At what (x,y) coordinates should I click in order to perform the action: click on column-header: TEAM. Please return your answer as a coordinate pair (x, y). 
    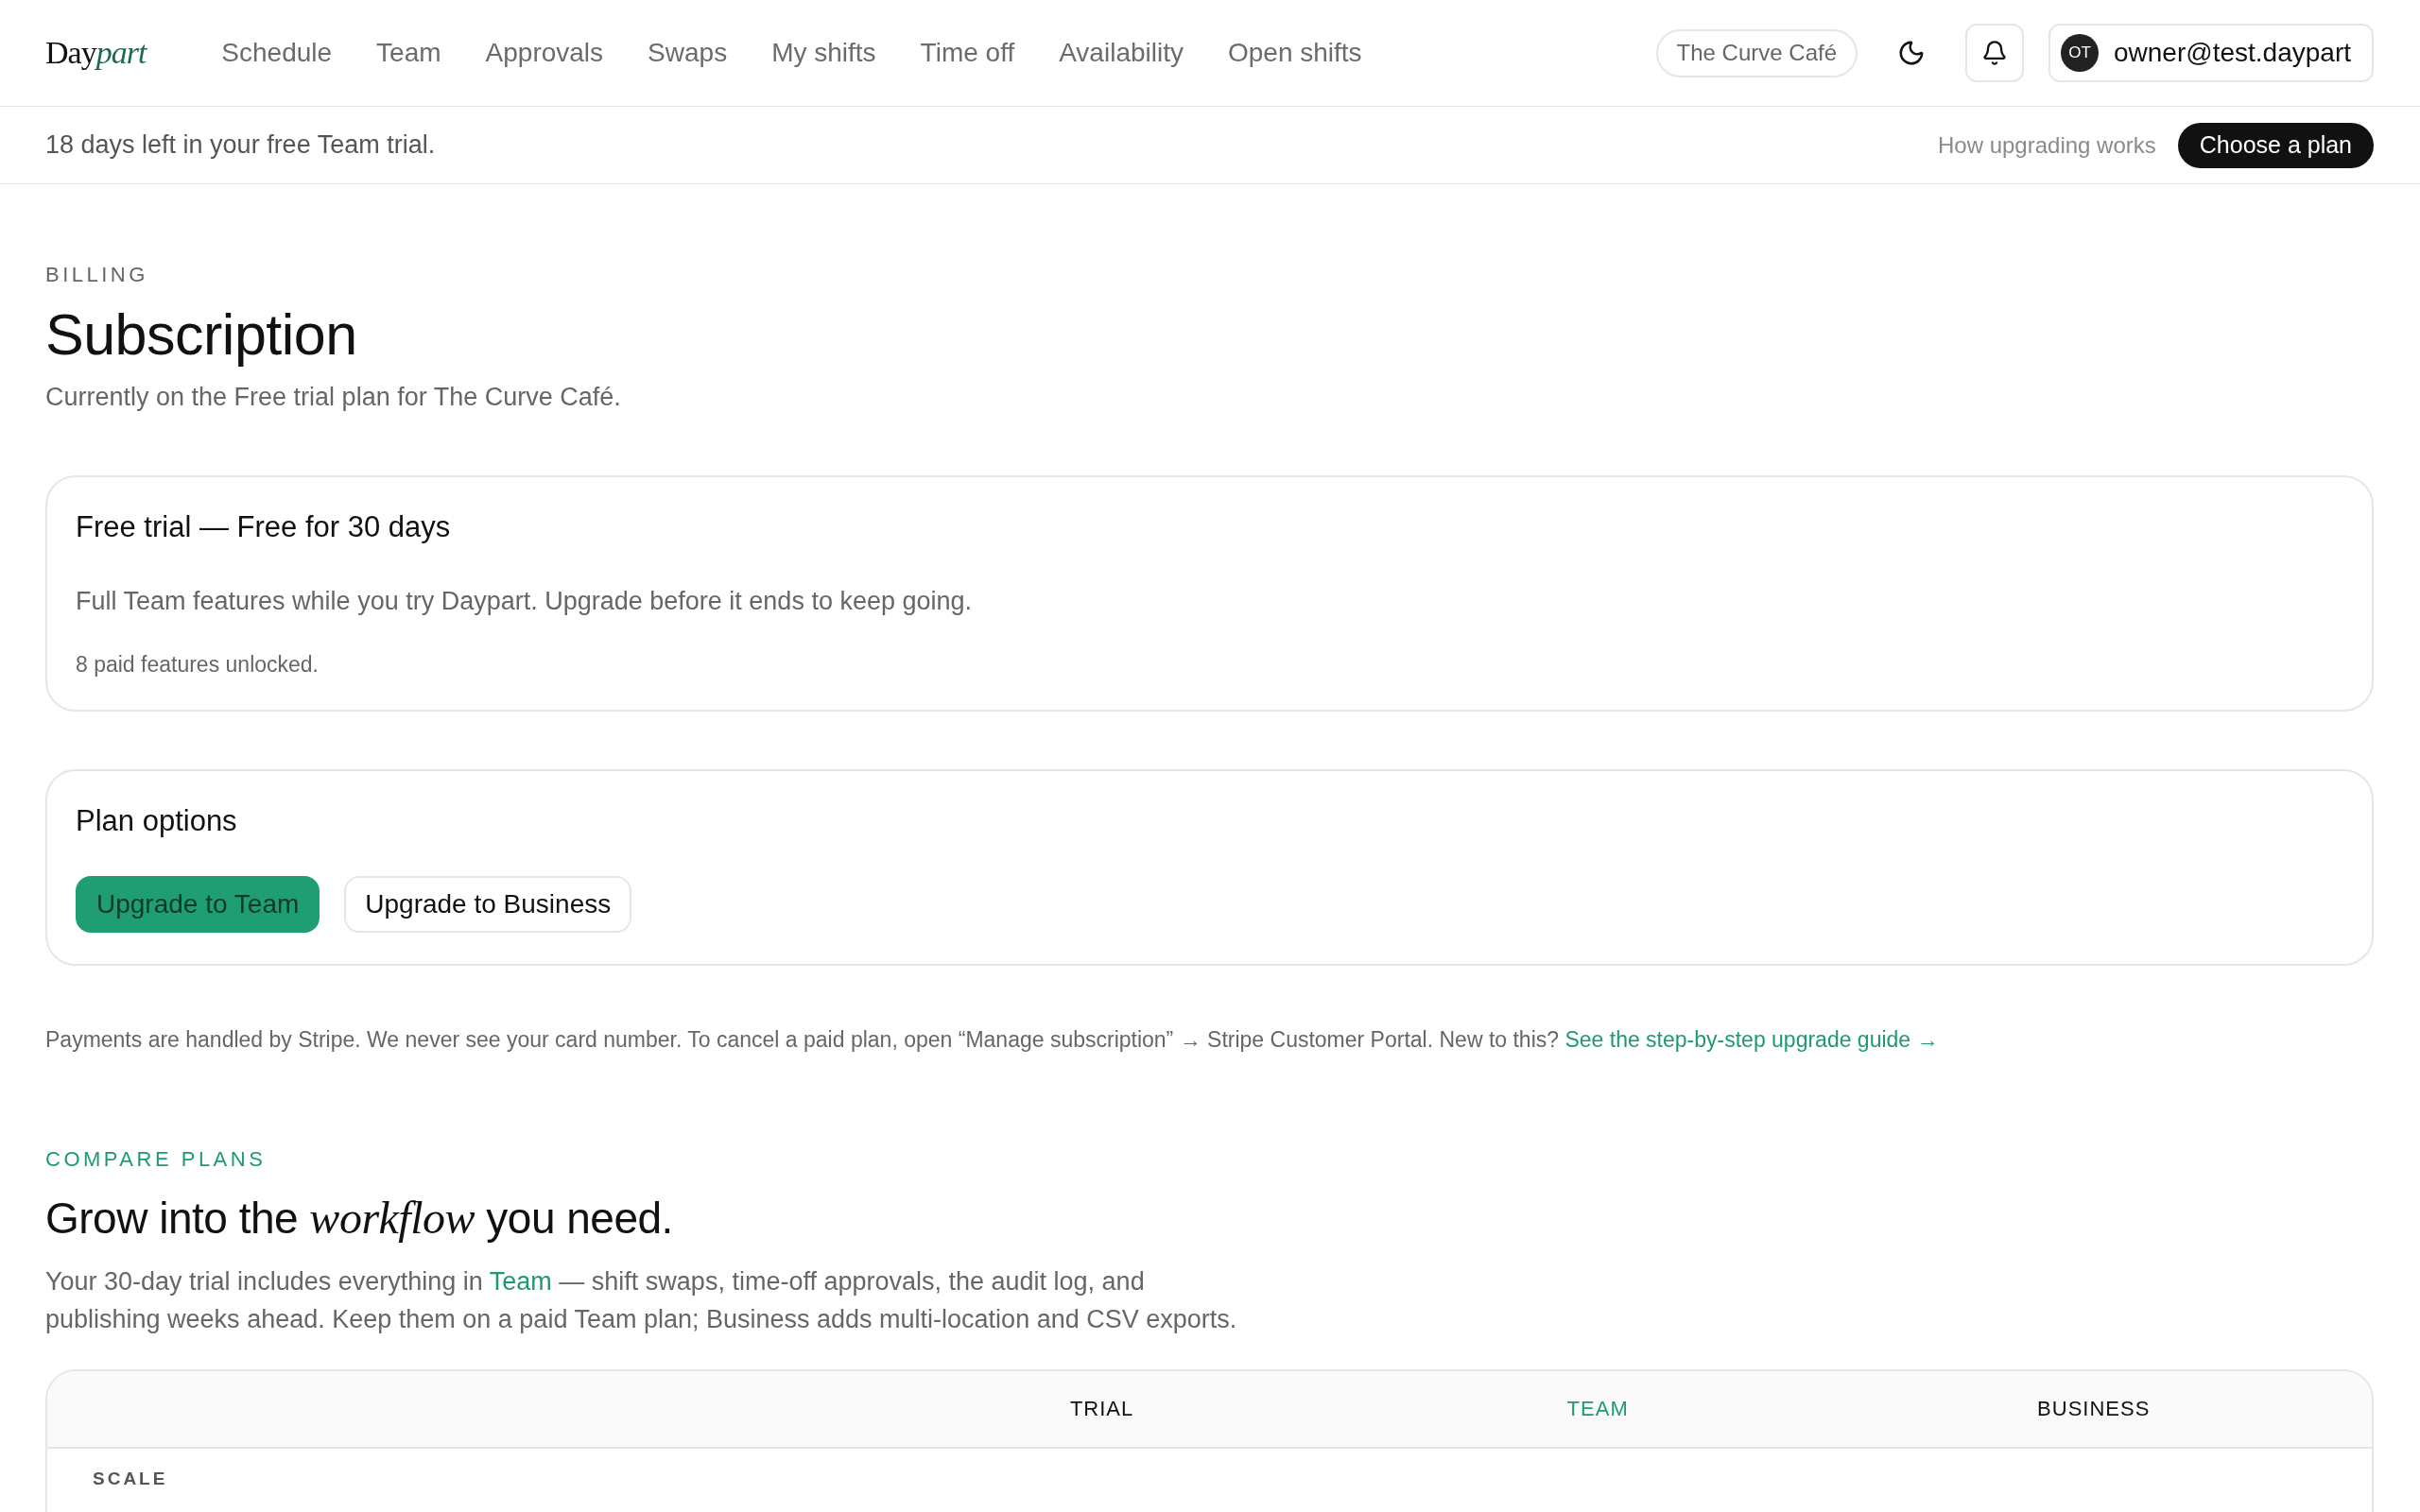
    Looking at the image, I should click on (1597, 1409).